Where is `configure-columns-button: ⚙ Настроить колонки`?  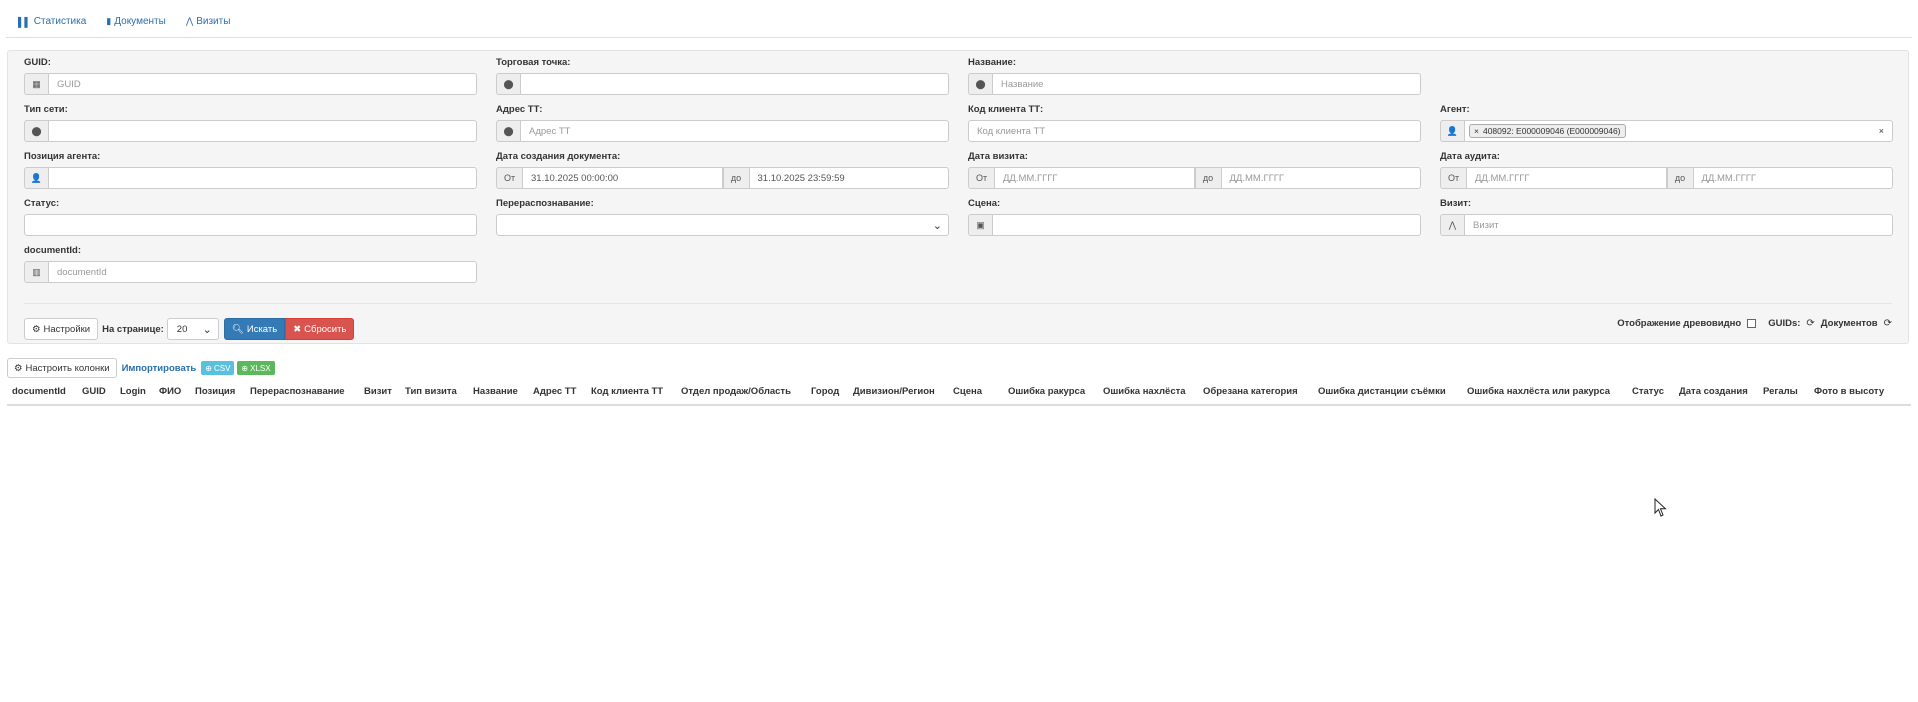
configure-columns-button: ⚙ Настроить колонки is located at coordinates (62, 368).